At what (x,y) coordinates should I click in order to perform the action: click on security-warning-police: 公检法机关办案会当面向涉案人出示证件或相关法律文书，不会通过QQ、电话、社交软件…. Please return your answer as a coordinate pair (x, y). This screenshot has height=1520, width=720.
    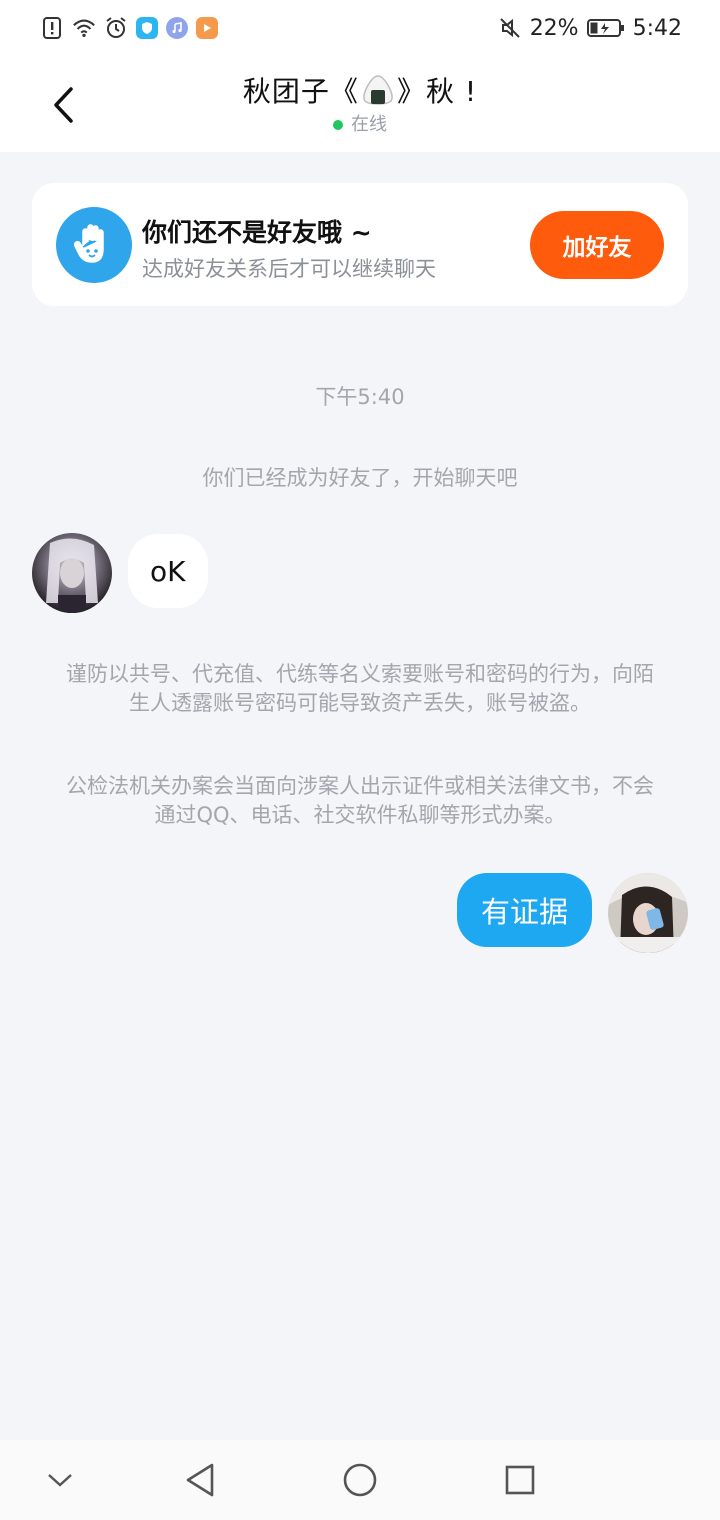
    Looking at the image, I should click on (360, 800).